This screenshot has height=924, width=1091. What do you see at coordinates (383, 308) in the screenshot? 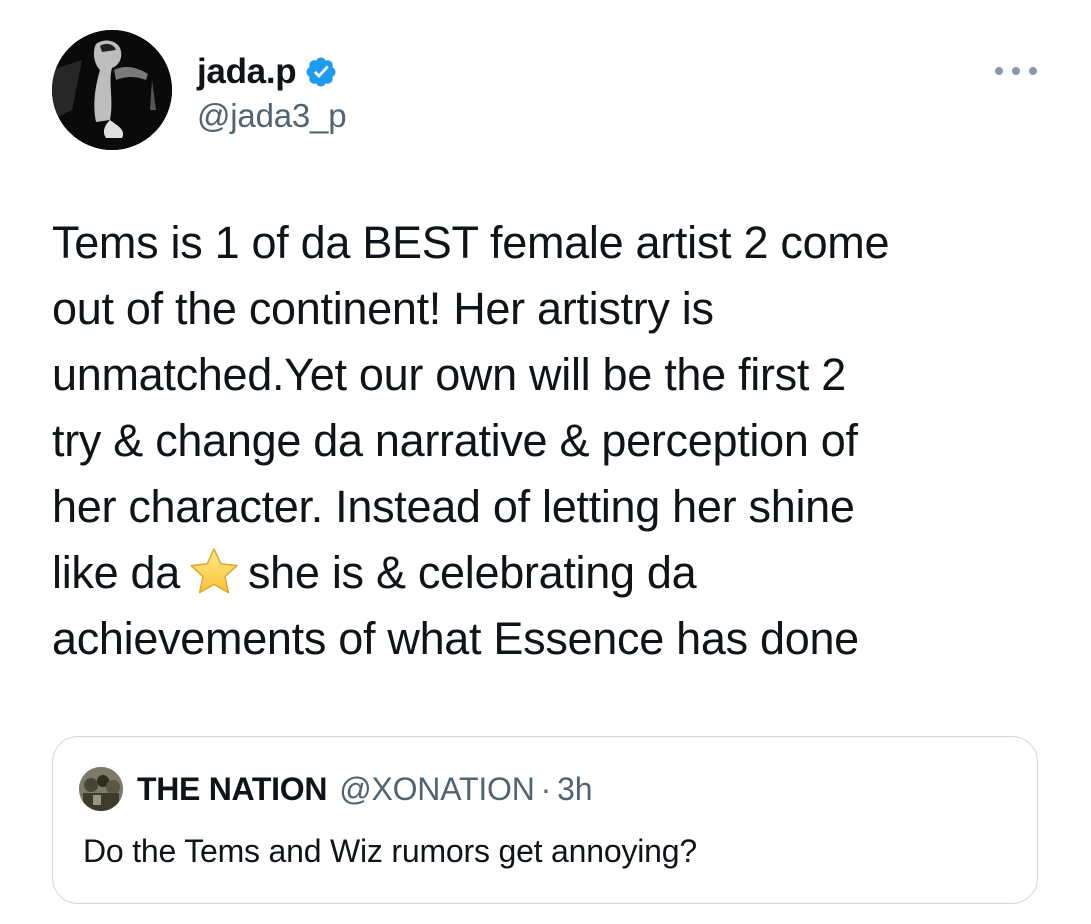
I see `tweet-text-line: out of the continent! Her artistry is` at bounding box center [383, 308].